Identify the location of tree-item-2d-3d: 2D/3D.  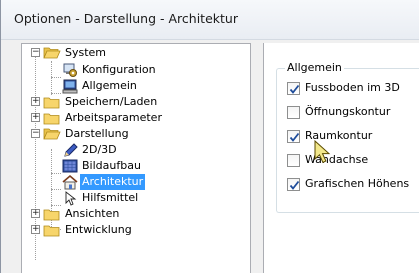
(122, 150).